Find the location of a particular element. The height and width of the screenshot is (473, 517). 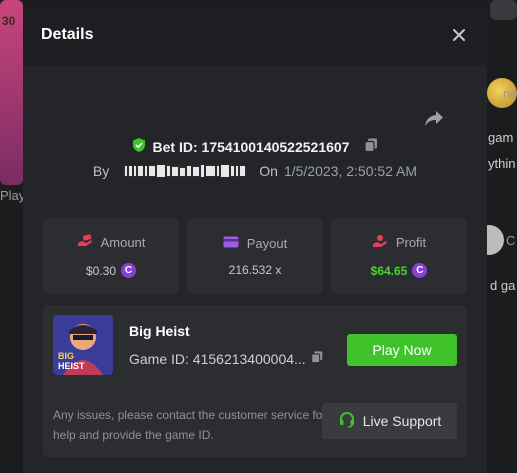

stat-payout-label: Payout is located at coordinates (267, 243).